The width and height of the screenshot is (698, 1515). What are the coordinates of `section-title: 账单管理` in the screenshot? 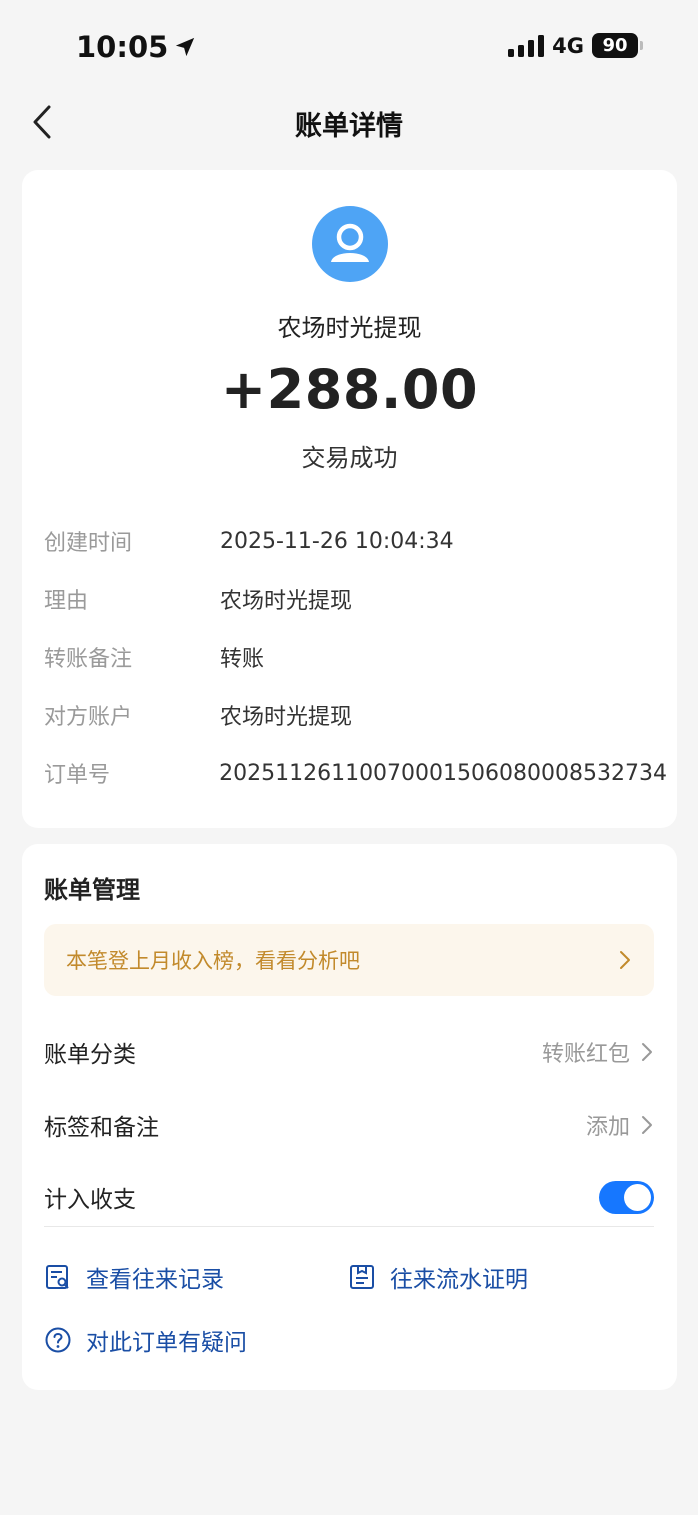 It's located at (92, 890).